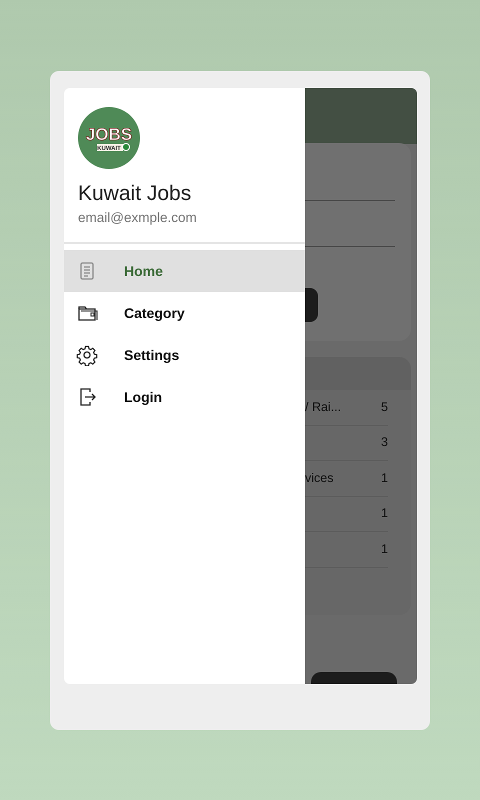 The height and width of the screenshot is (800, 480). I want to click on list-count: 5, so click(384, 407).